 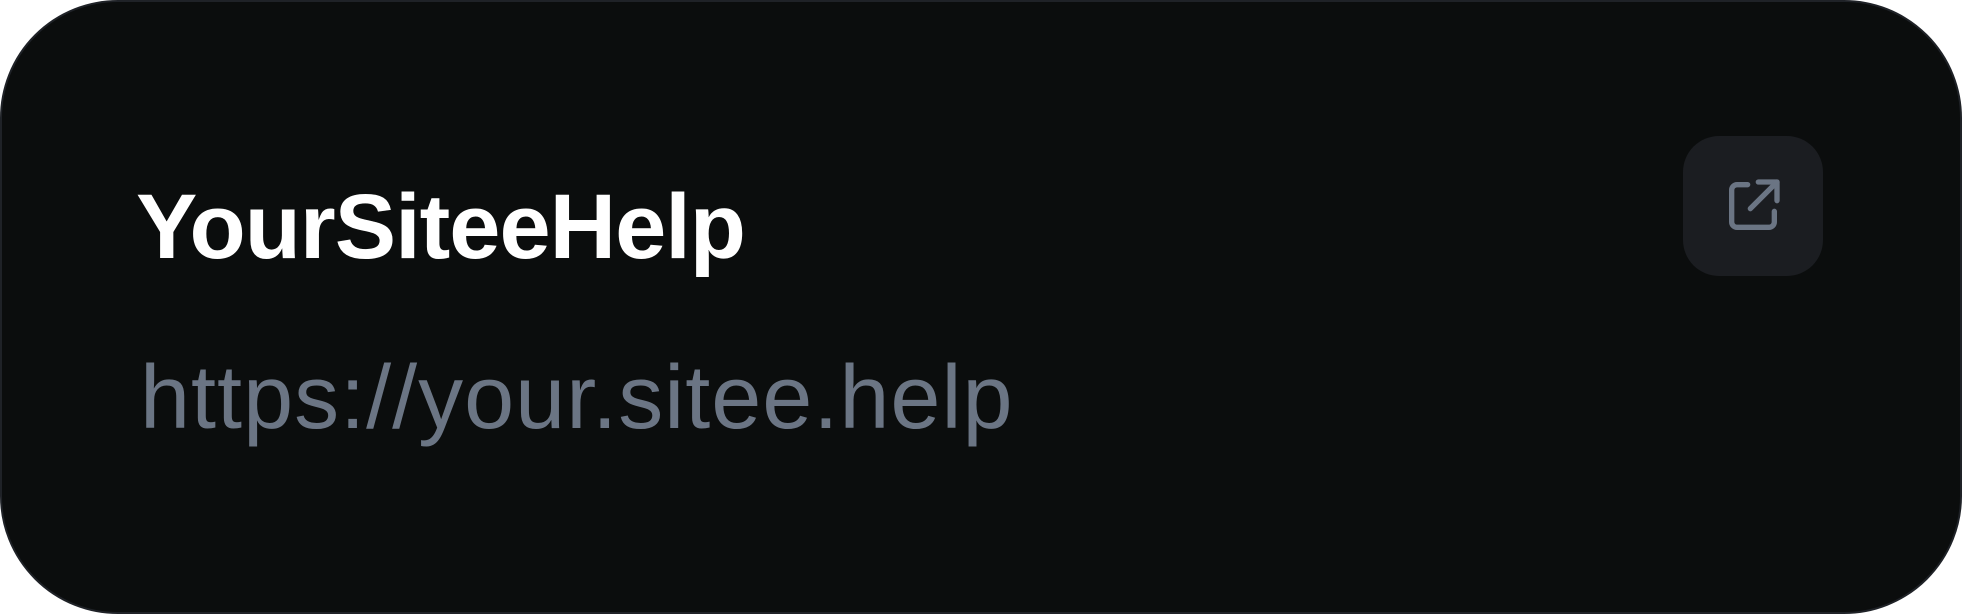 I want to click on external-link-icon, so click(x=1753, y=206).